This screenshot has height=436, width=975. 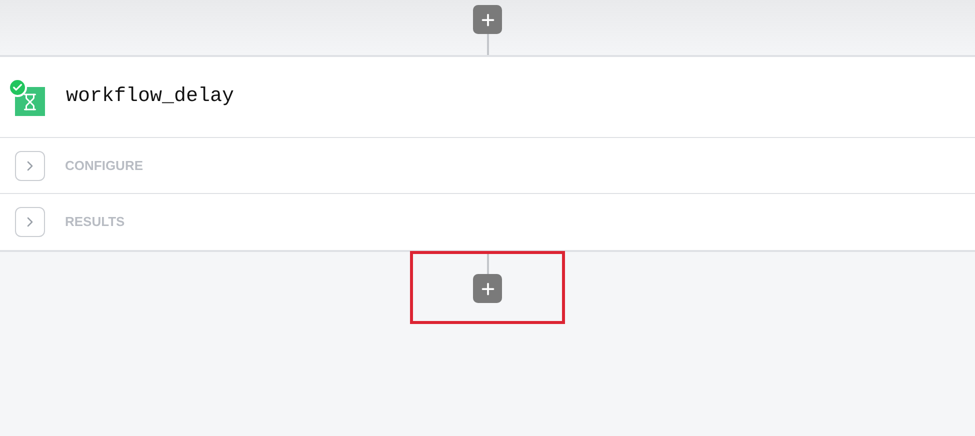 I want to click on section-label: CONFIGURE, so click(x=104, y=166).